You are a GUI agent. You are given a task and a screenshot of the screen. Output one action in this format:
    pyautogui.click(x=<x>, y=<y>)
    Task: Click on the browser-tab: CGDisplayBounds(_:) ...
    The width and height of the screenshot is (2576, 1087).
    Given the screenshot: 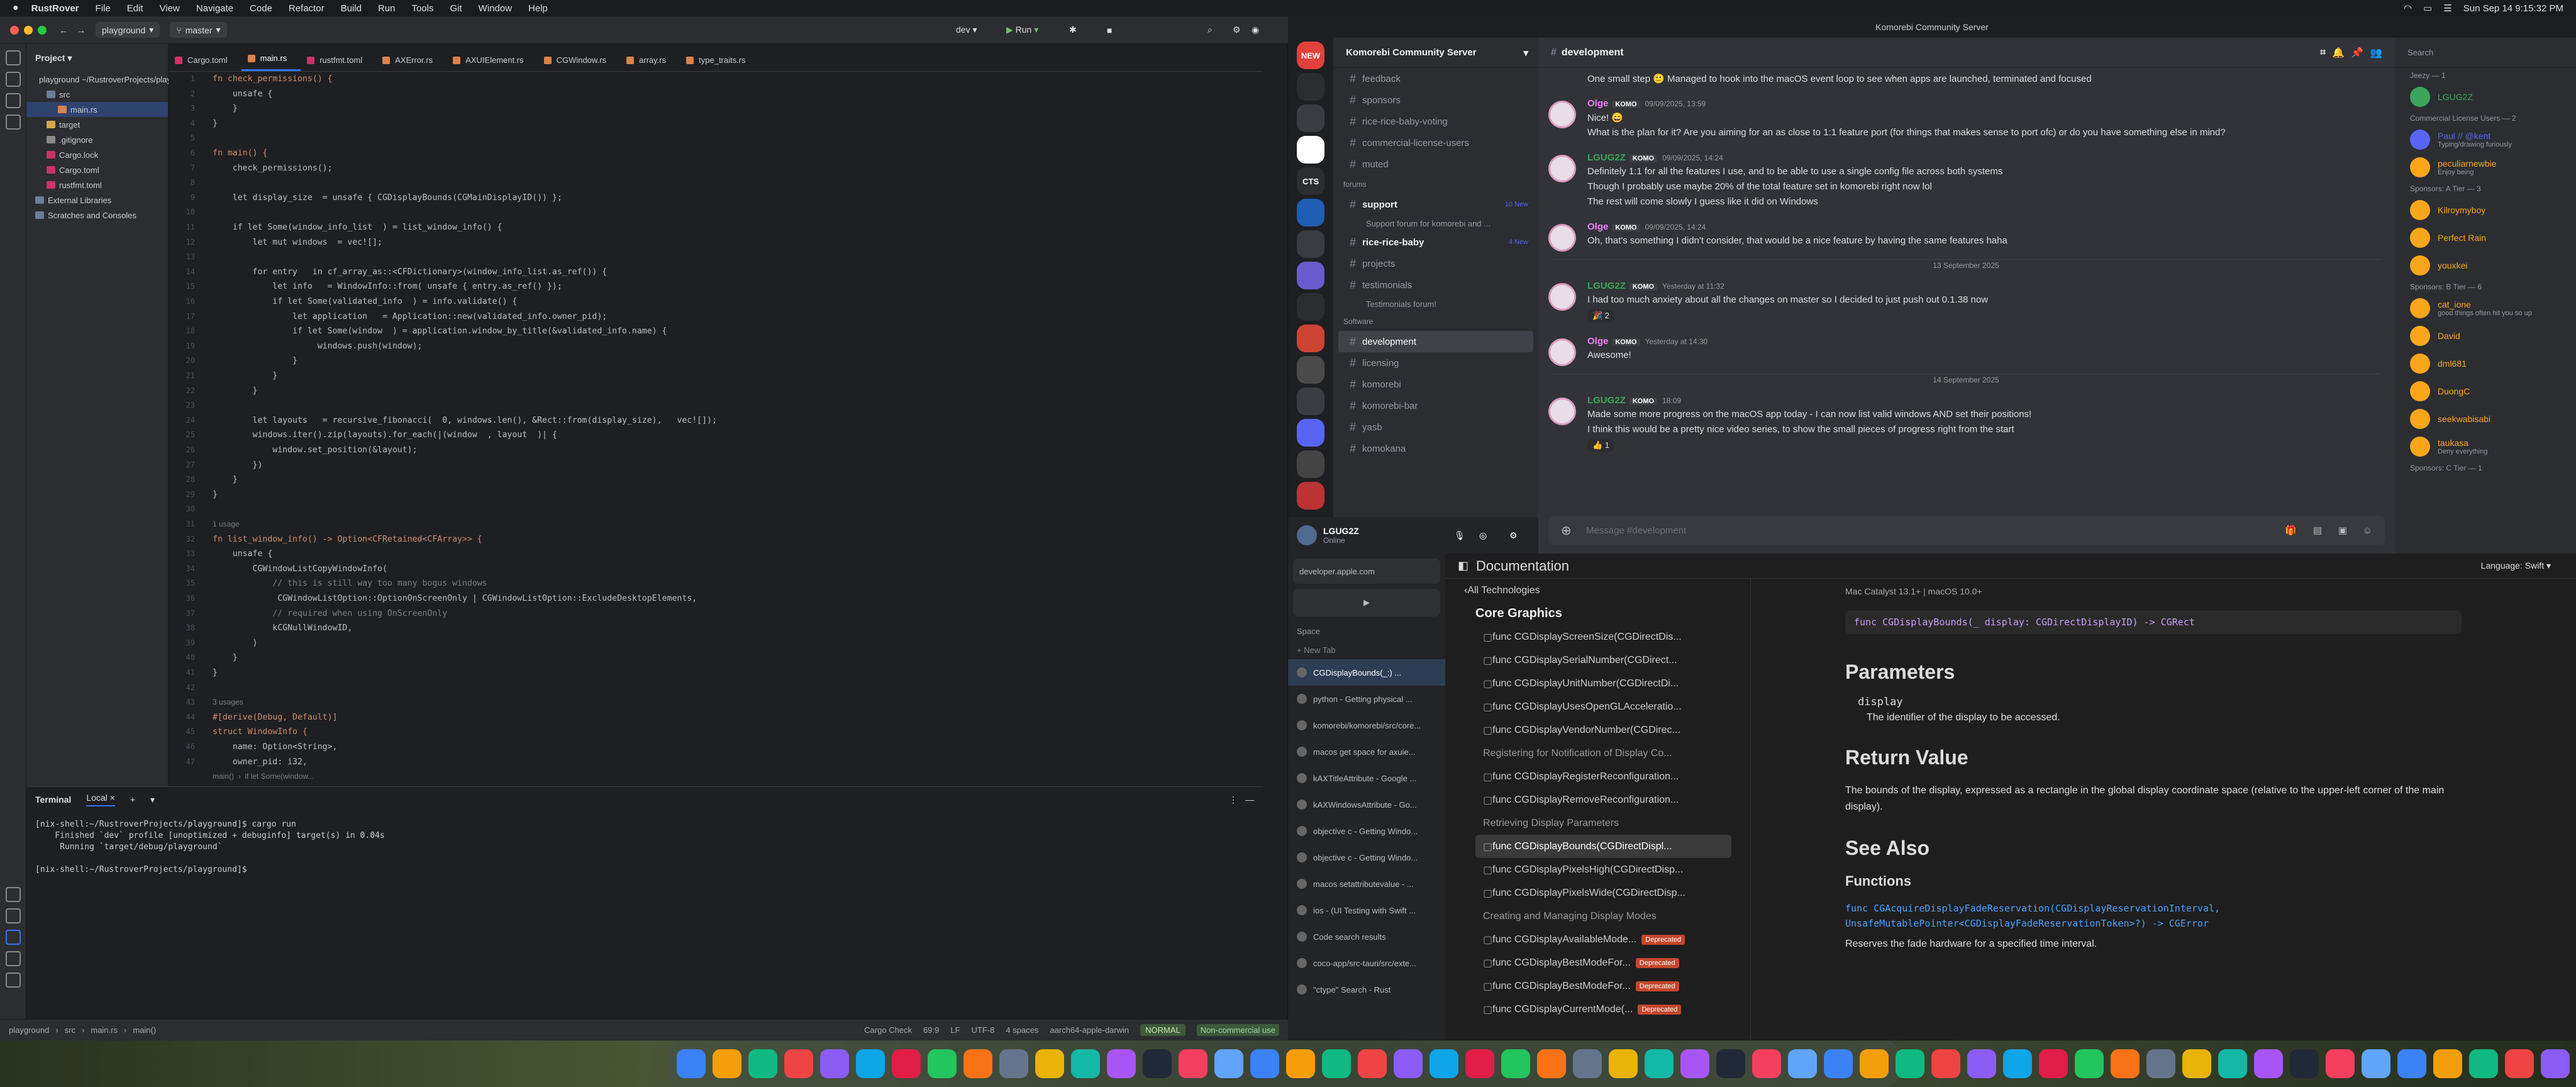 What is the action you would take?
    pyautogui.click(x=1366, y=672)
    